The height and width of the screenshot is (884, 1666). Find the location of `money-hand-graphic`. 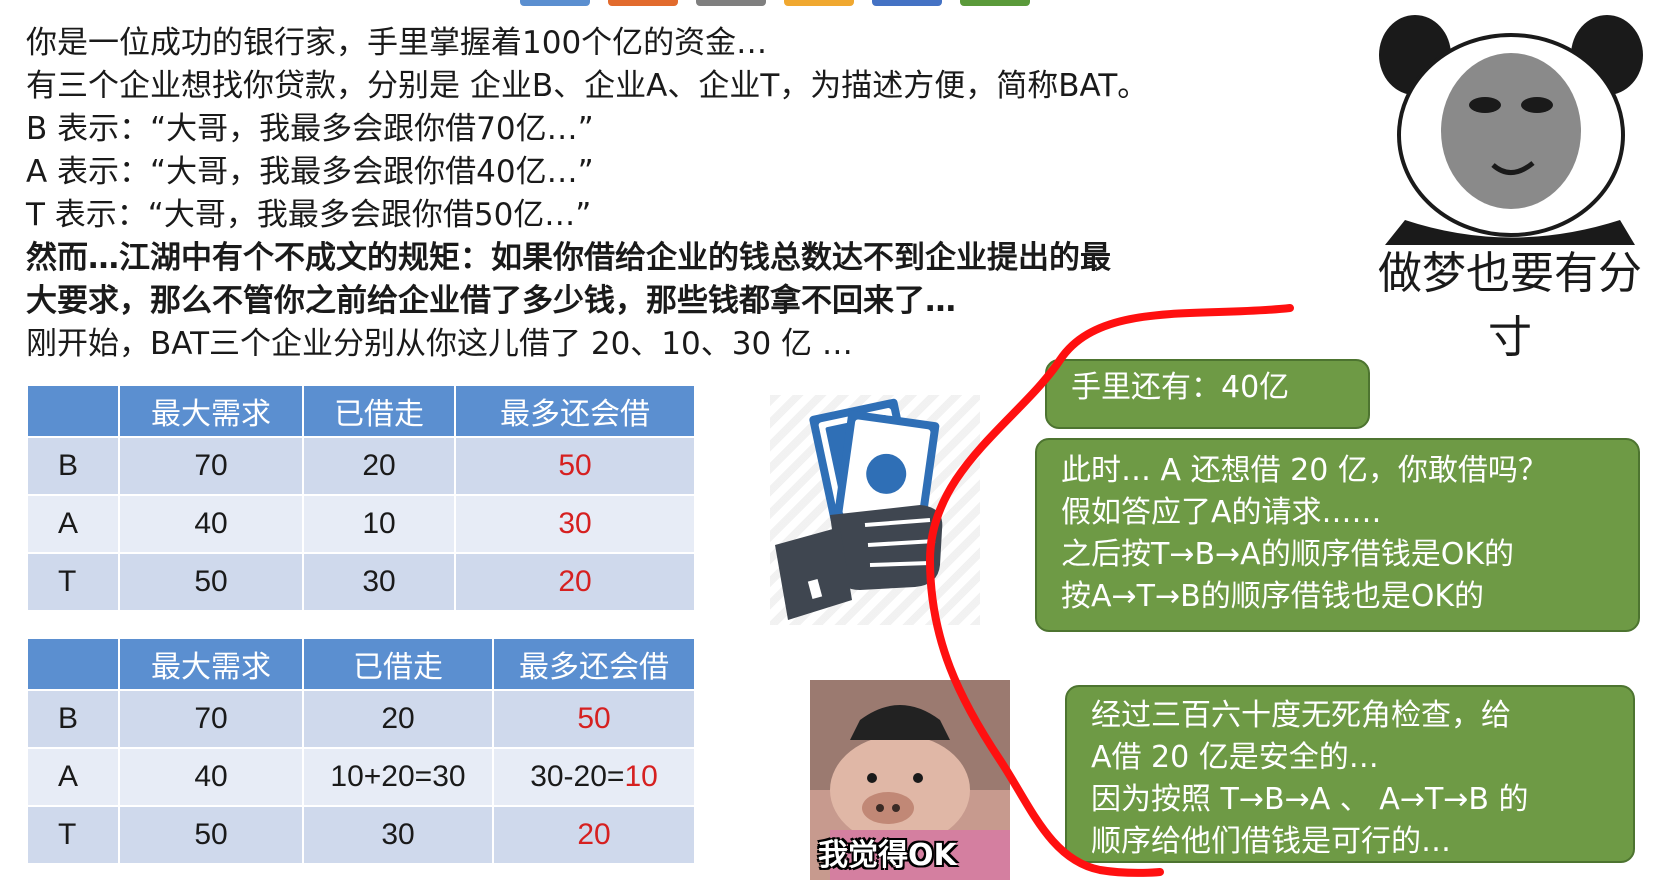

money-hand-graphic is located at coordinates (859, 509).